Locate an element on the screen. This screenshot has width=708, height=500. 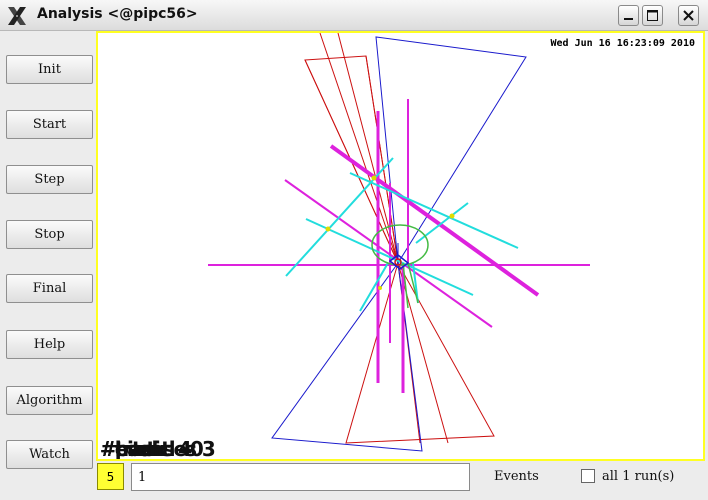
all-runs-checkbox is located at coordinates (588, 476).